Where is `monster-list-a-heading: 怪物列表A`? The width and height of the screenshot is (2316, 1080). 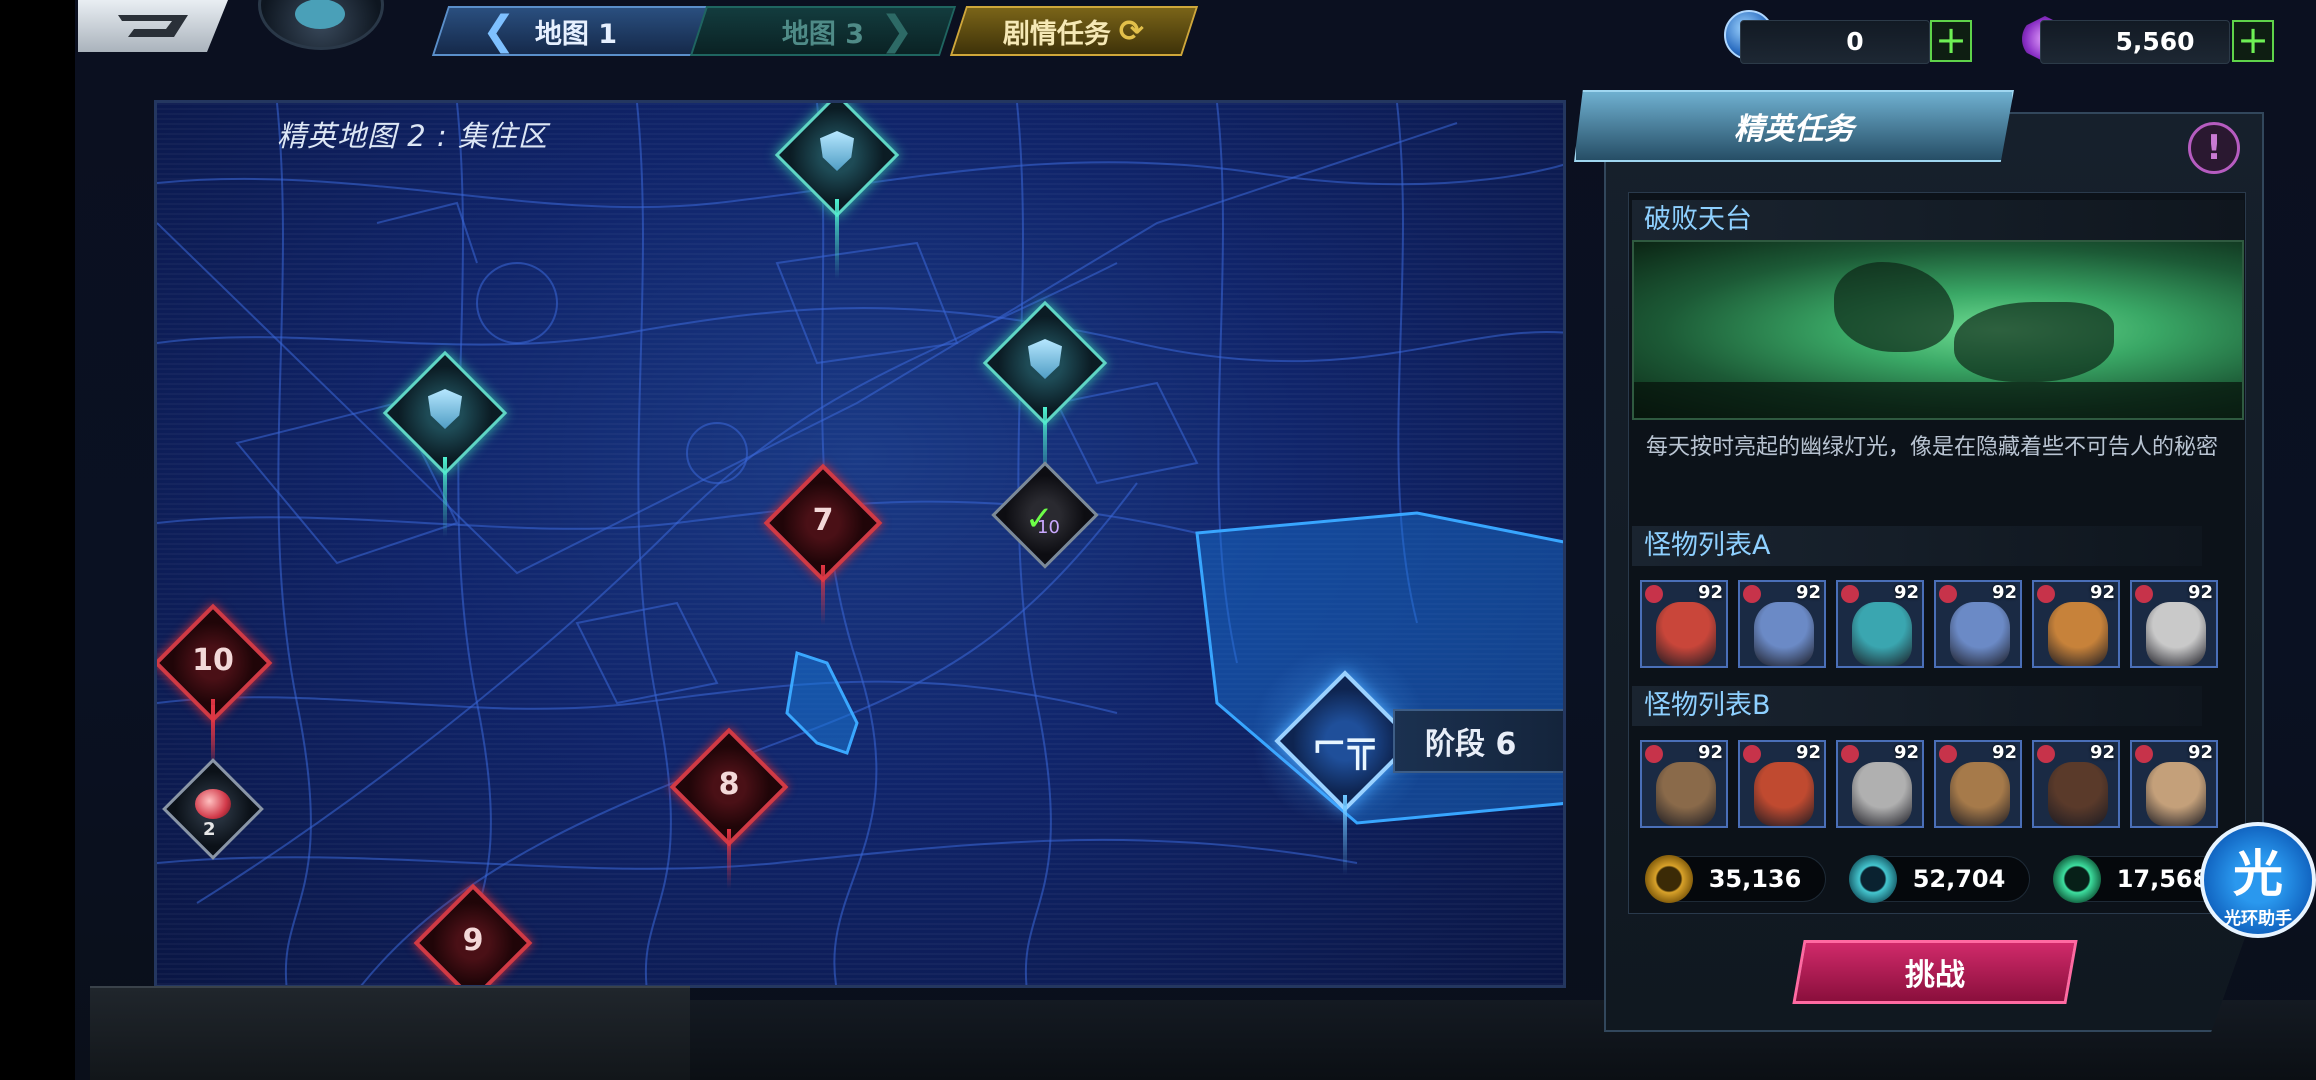
monster-list-a-heading: 怪物列表A is located at coordinates (1917, 546).